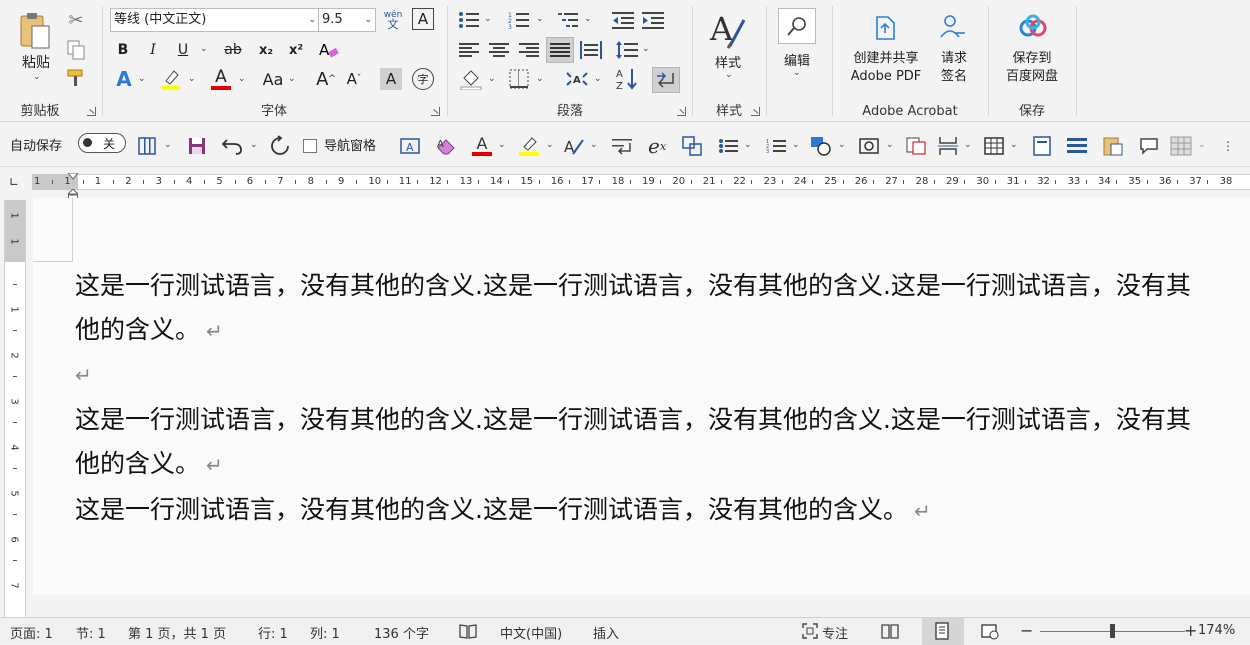  What do you see at coordinates (776, 146) in the screenshot?
I see `numbering-qat-icon: 123` at bounding box center [776, 146].